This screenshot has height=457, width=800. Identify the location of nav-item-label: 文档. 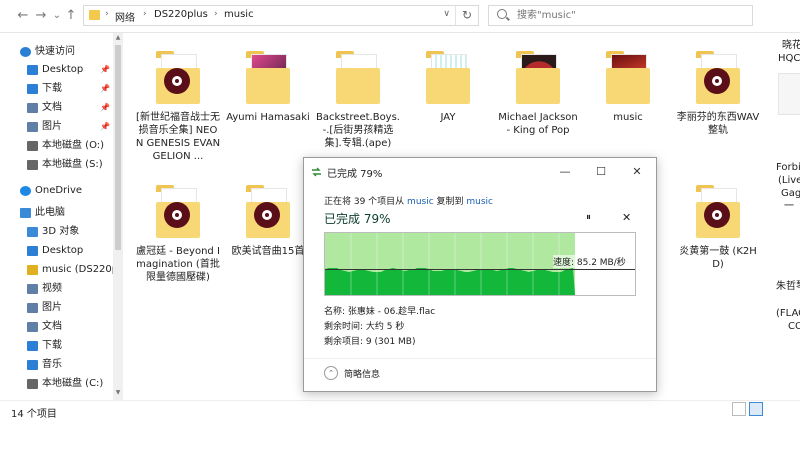
(52, 326).